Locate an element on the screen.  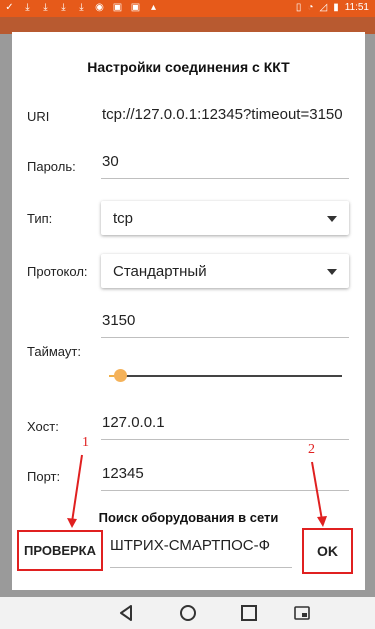
bottom-scrim is located at coordinates (187, 593).